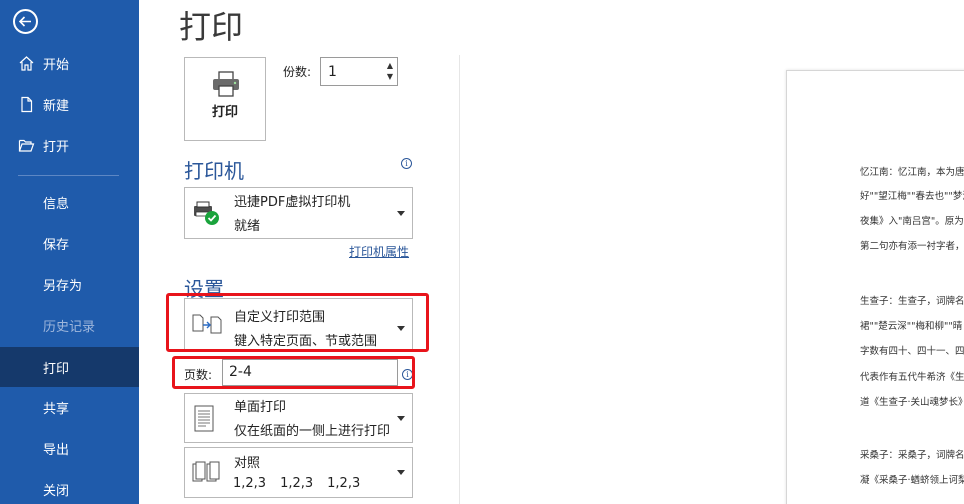  What do you see at coordinates (56, 491) in the screenshot?
I see `sidebar-item-label: 关闭` at bounding box center [56, 491].